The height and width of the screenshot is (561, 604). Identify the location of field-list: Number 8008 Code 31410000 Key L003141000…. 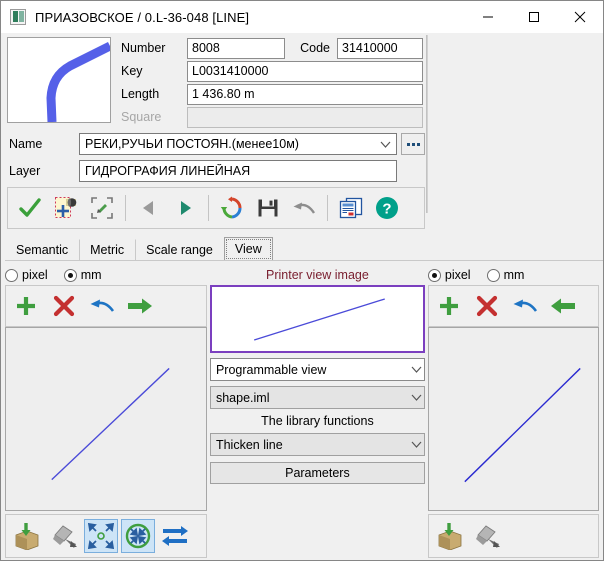
(358, 83).